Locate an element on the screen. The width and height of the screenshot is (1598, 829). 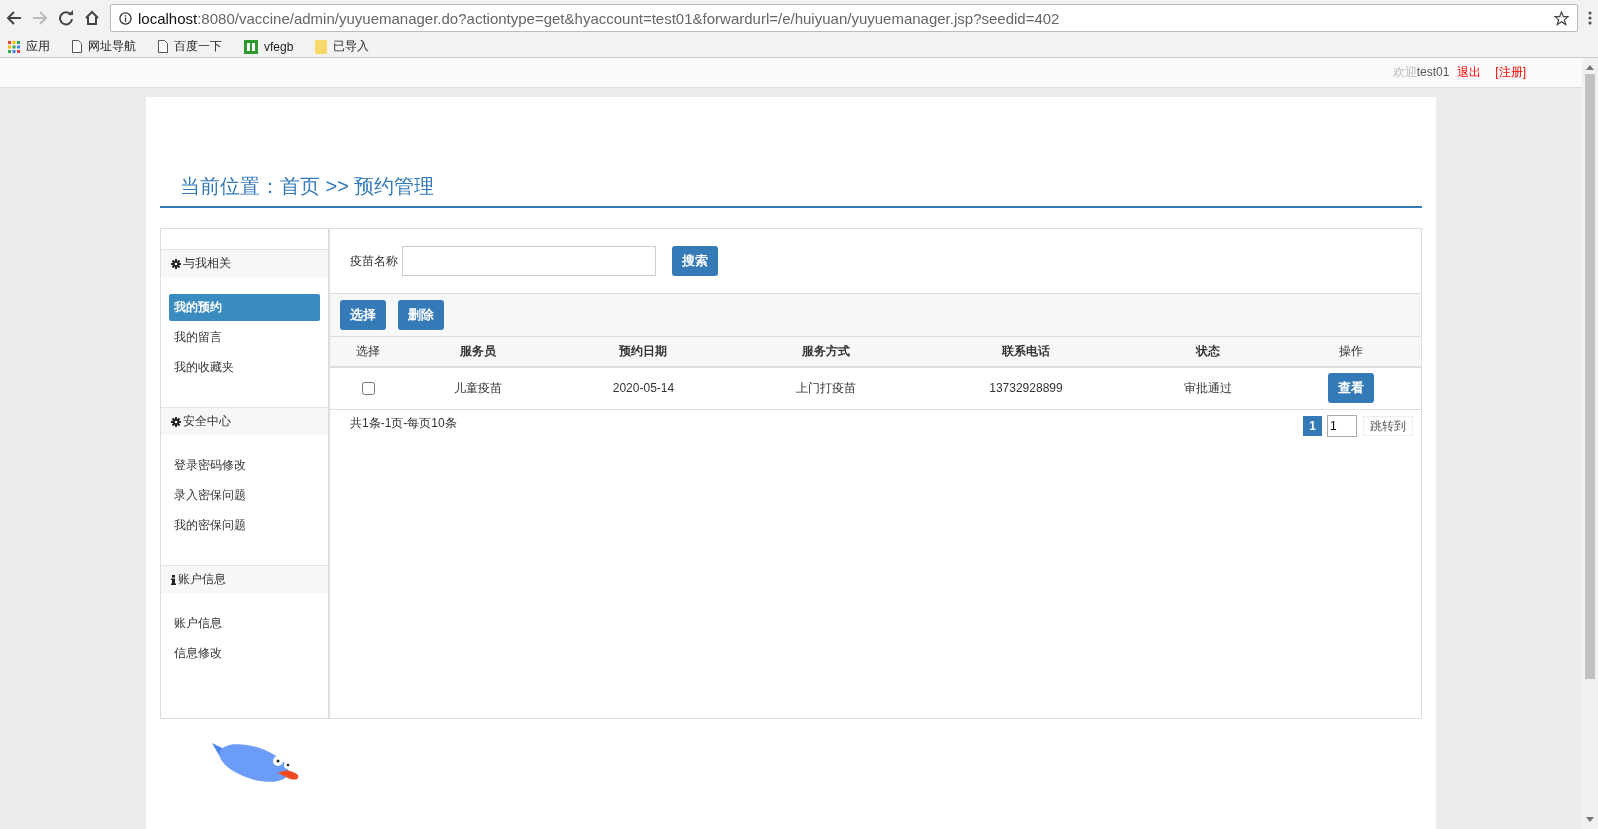
home-icon is located at coordinates (92, 18).